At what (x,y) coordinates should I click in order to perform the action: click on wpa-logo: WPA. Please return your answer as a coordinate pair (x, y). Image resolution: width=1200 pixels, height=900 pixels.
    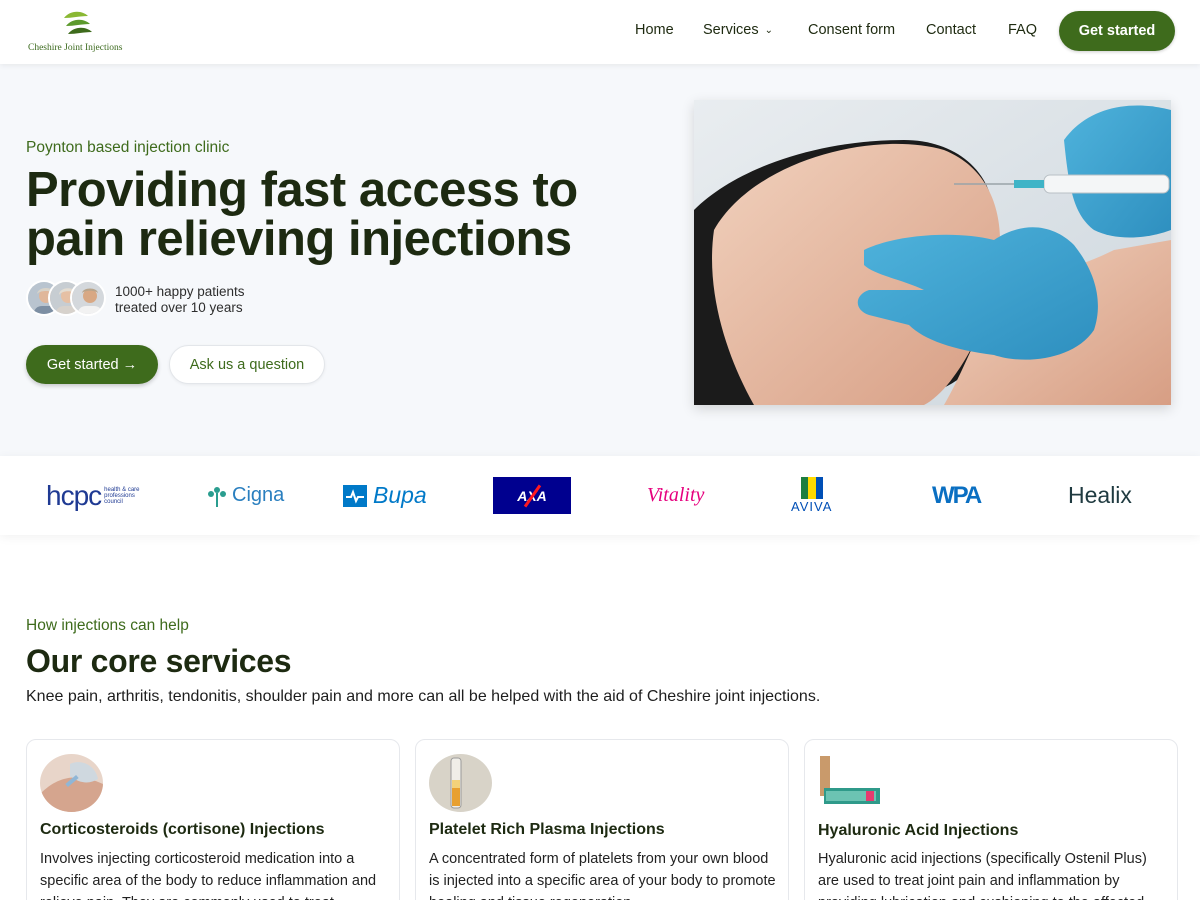
    Looking at the image, I should click on (957, 495).